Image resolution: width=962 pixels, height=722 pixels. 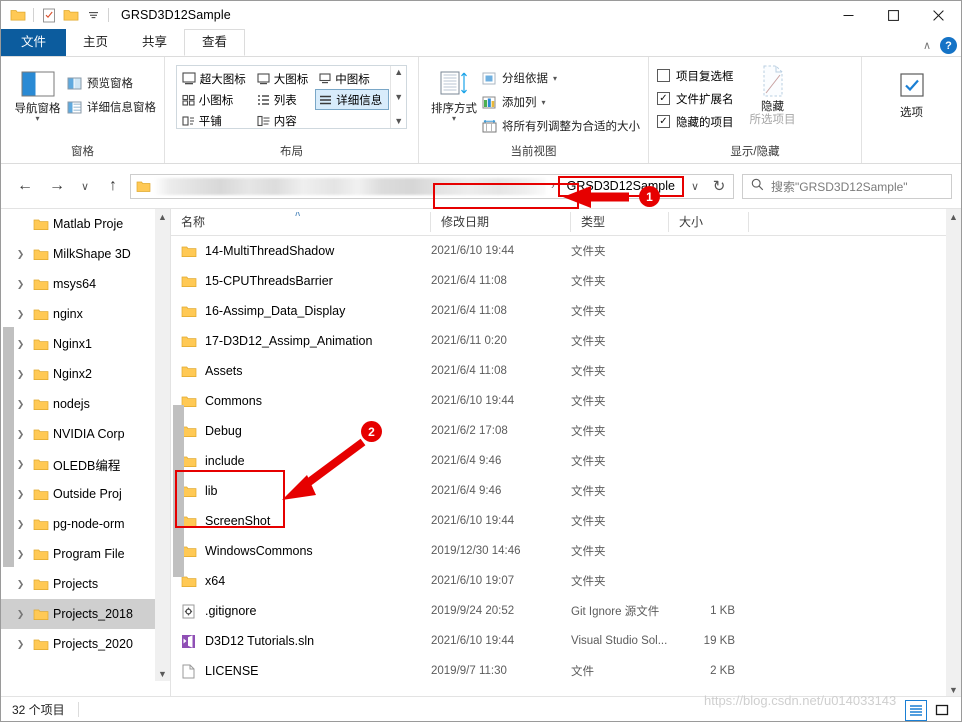 What do you see at coordinates (37, 119) in the screenshot?
I see `navigation-pane-caret-icon: ▾` at bounding box center [37, 119].